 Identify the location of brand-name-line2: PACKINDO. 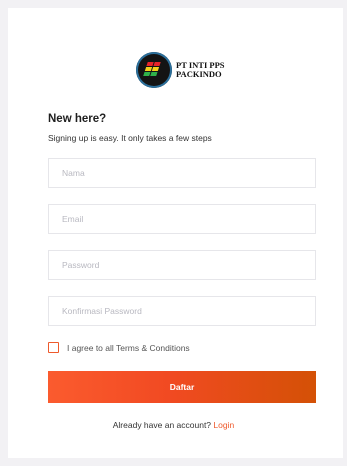
(199, 74).